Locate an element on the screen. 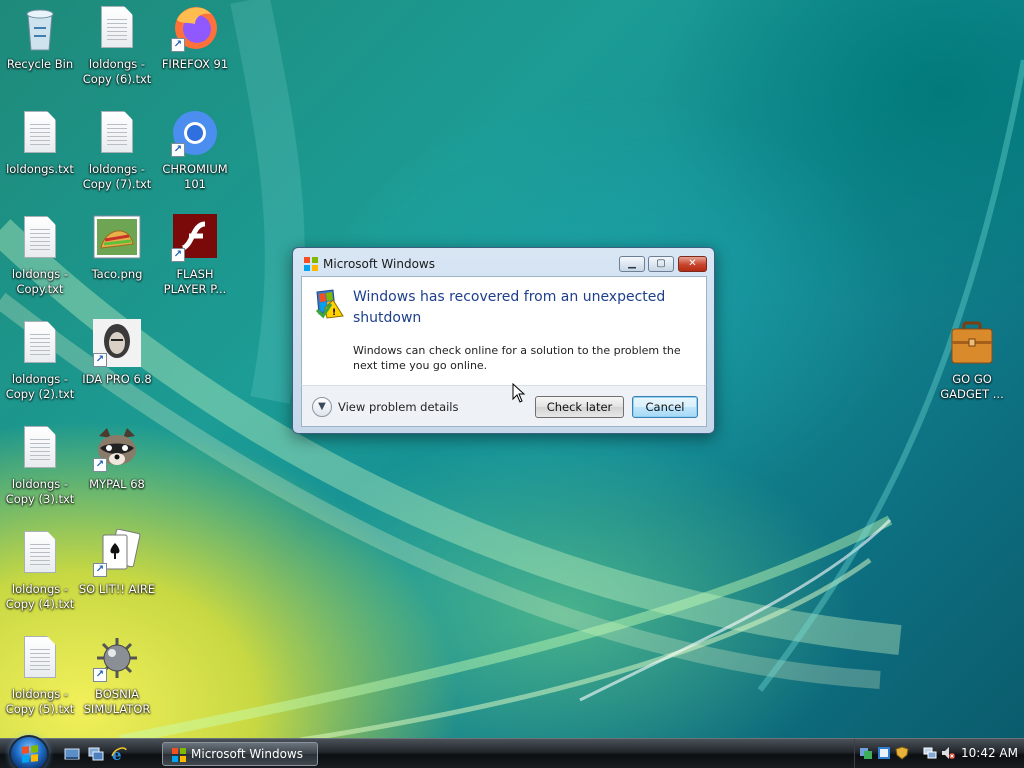 The height and width of the screenshot is (768, 1024). clock: 10:42 AM is located at coordinates (989, 753).